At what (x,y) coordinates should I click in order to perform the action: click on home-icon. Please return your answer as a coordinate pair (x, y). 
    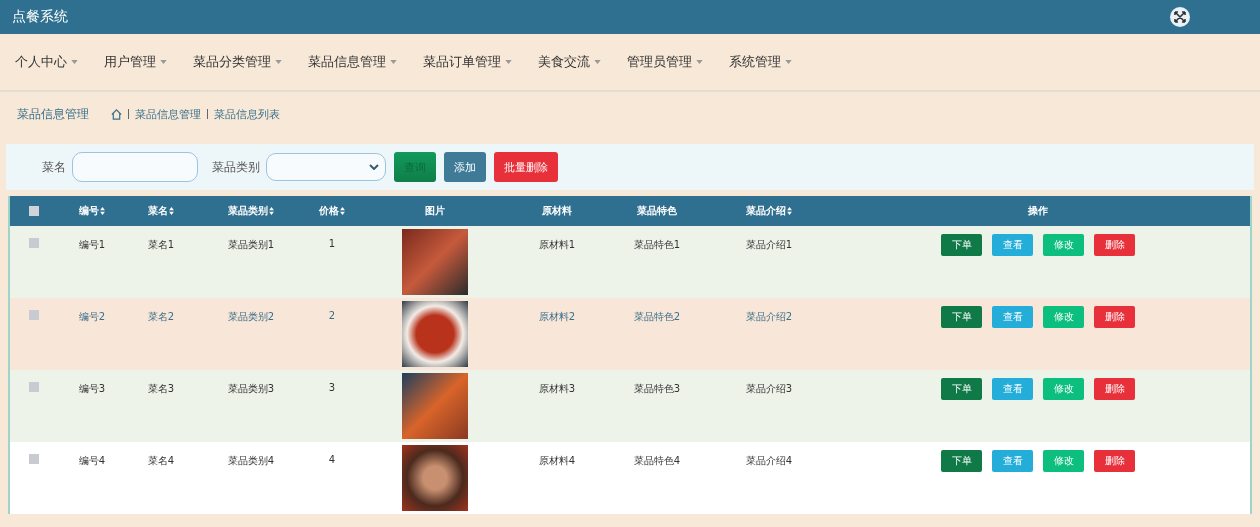
    Looking at the image, I should click on (116, 114).